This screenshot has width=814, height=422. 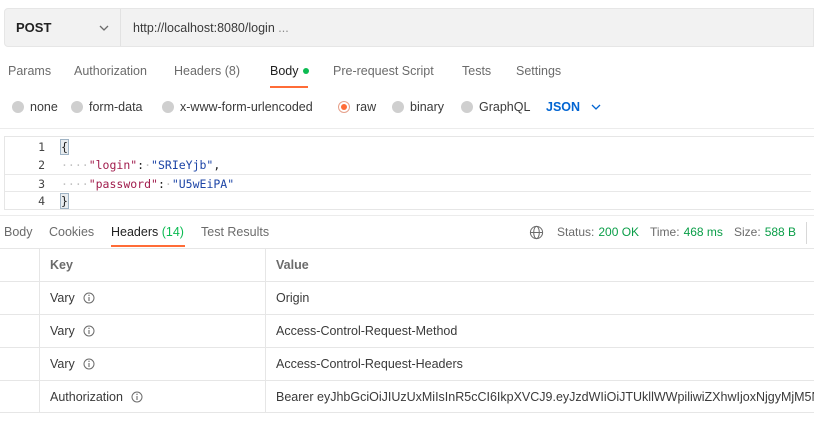 What do you see at coordinates (747, 232) in the screenshot?
I see `size-label: Size:` at bounding box center [747, 232].